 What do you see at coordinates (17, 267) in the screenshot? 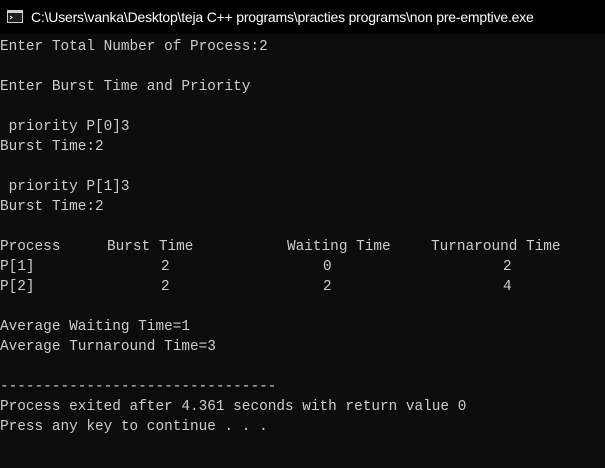
I see `row1-process: P[1]` at bounding box center [17, 267].